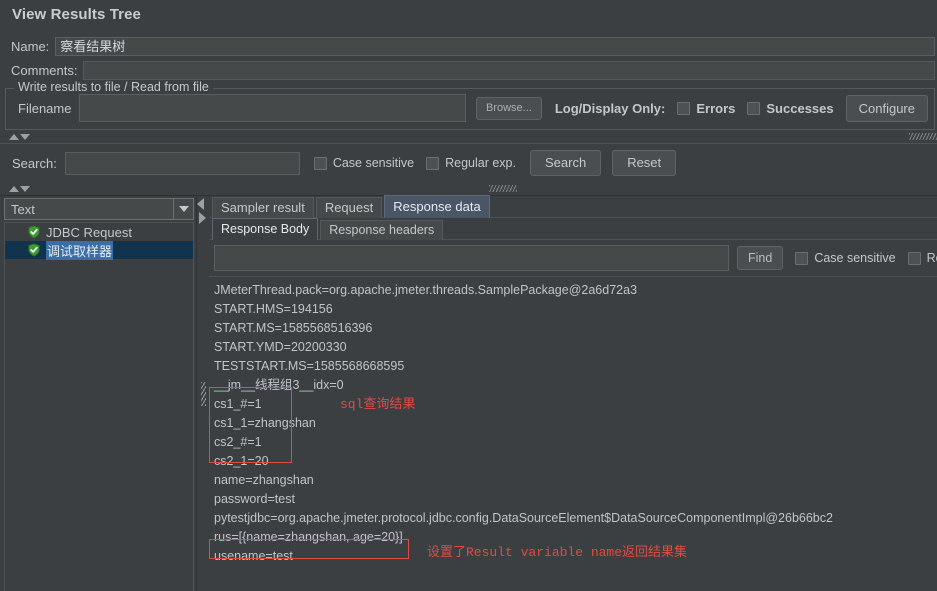 The image size is (937, 591). I want to click on render-type-value: Text, so click(23, 209).